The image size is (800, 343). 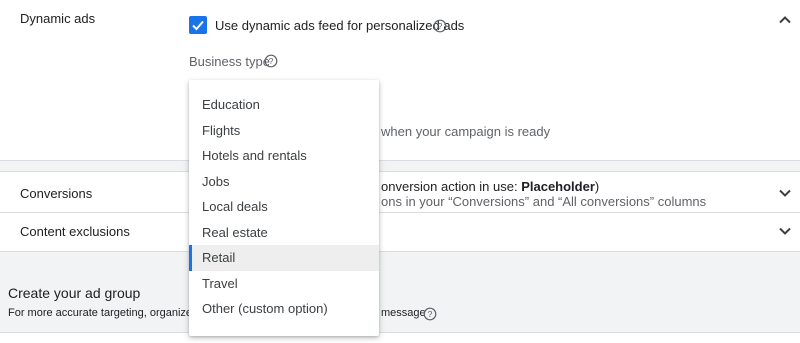 I want to click on ad-group-title: Create your ad group, so click(x=74, y=293).